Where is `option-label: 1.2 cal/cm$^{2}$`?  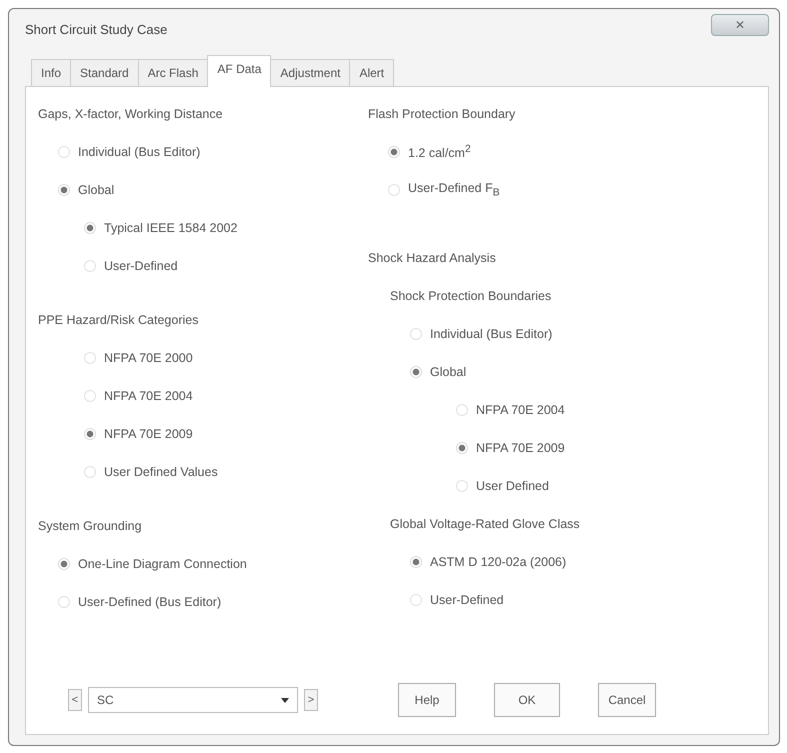 option-label: 1.2 cal/cm$^{2}$ is located at coordinates (439, 152).